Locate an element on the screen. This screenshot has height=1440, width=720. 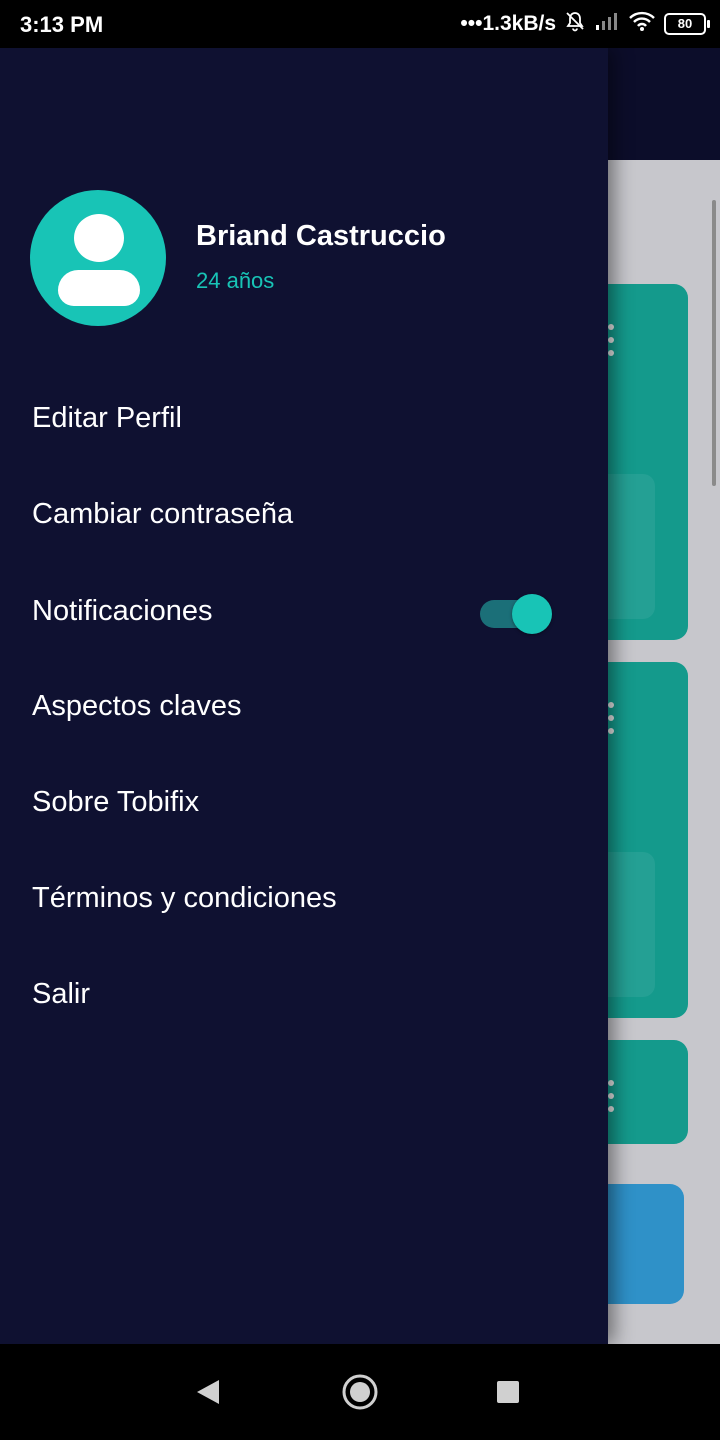
menu-item-terms: Términos y condiciones is located at coordinates (184, 898).